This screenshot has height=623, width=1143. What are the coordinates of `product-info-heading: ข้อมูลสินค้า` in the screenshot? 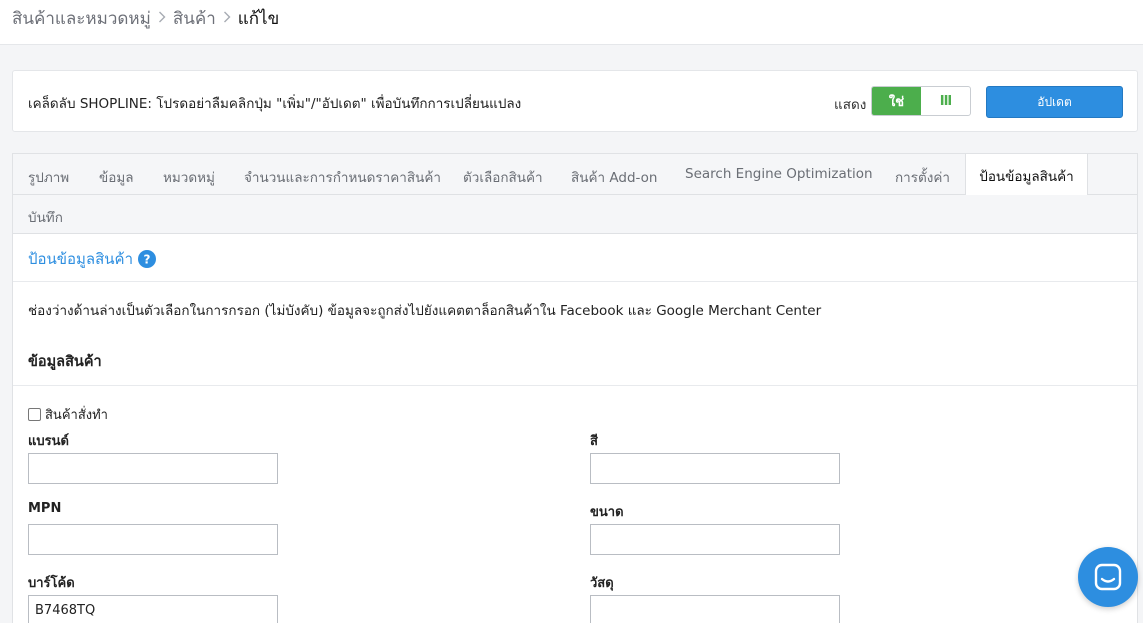 It's located at (65, 362).